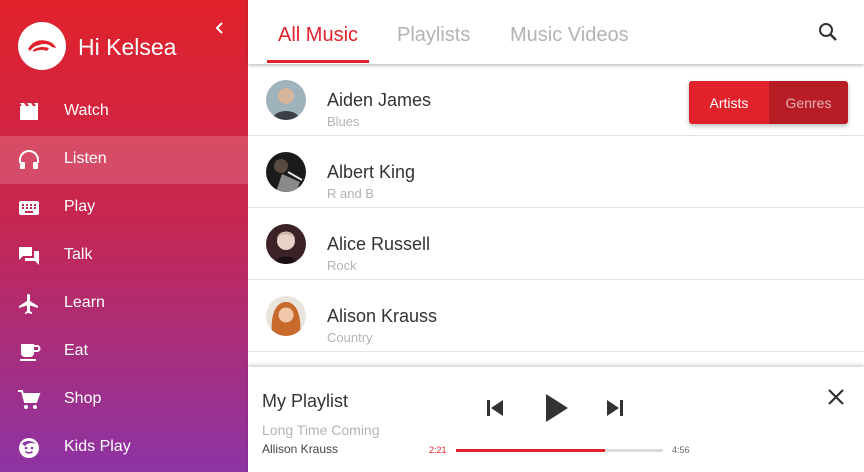 This screenshot has width=864, height=472. What do you see at coordinates (220, 28) in the screenshot?
I see `chevron-left-icon` at bounding box center [220, 28].